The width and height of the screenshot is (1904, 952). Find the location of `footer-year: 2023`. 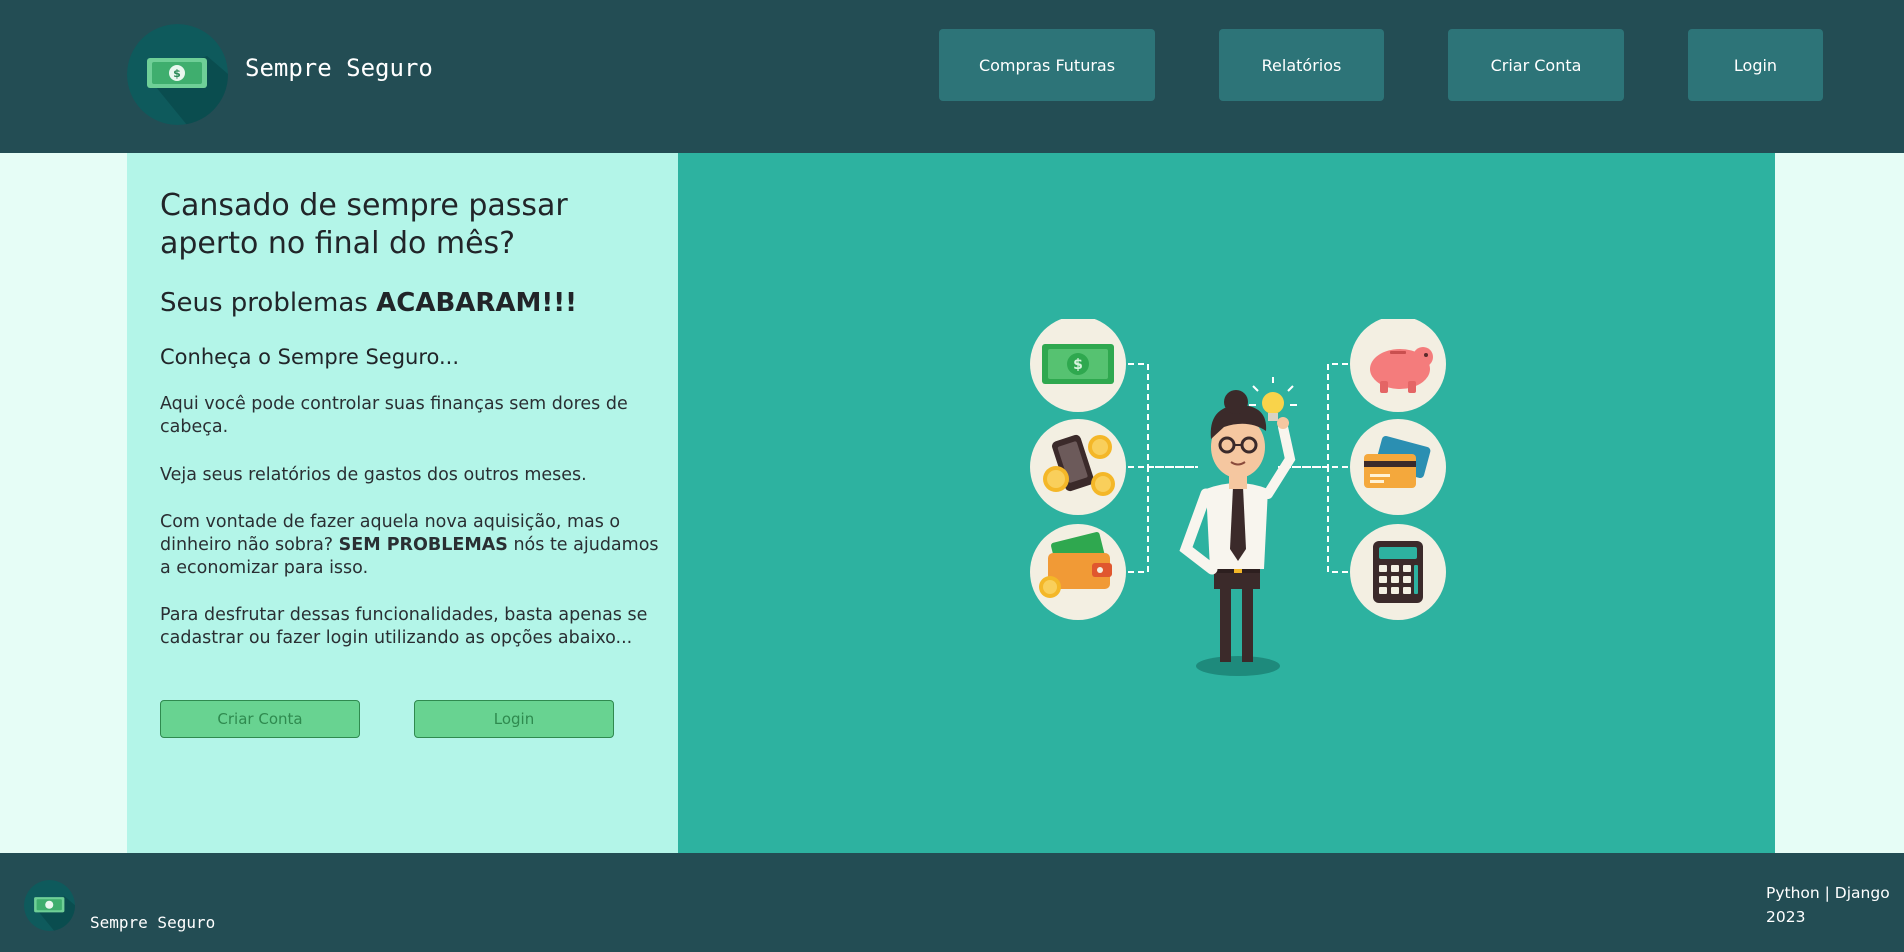

footer-year: 2023 is located at coordinates (1786, 917).